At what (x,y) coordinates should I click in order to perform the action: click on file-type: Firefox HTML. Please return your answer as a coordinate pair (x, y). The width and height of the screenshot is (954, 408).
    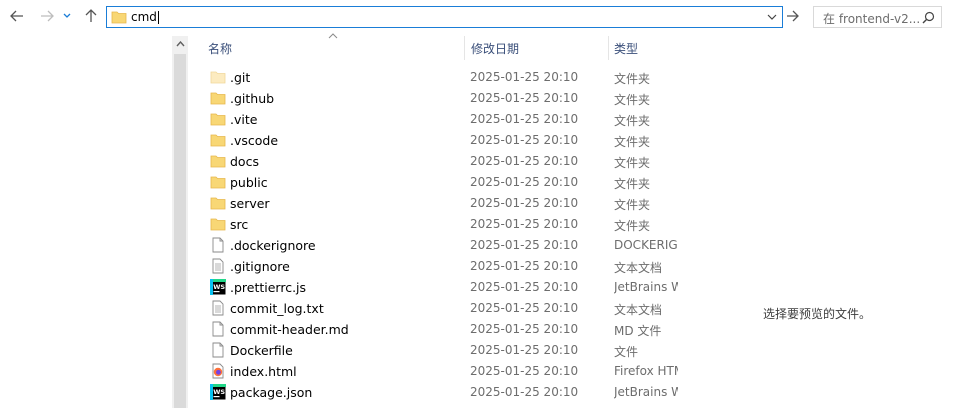
    Looking at the image, I should click on (646, 371).